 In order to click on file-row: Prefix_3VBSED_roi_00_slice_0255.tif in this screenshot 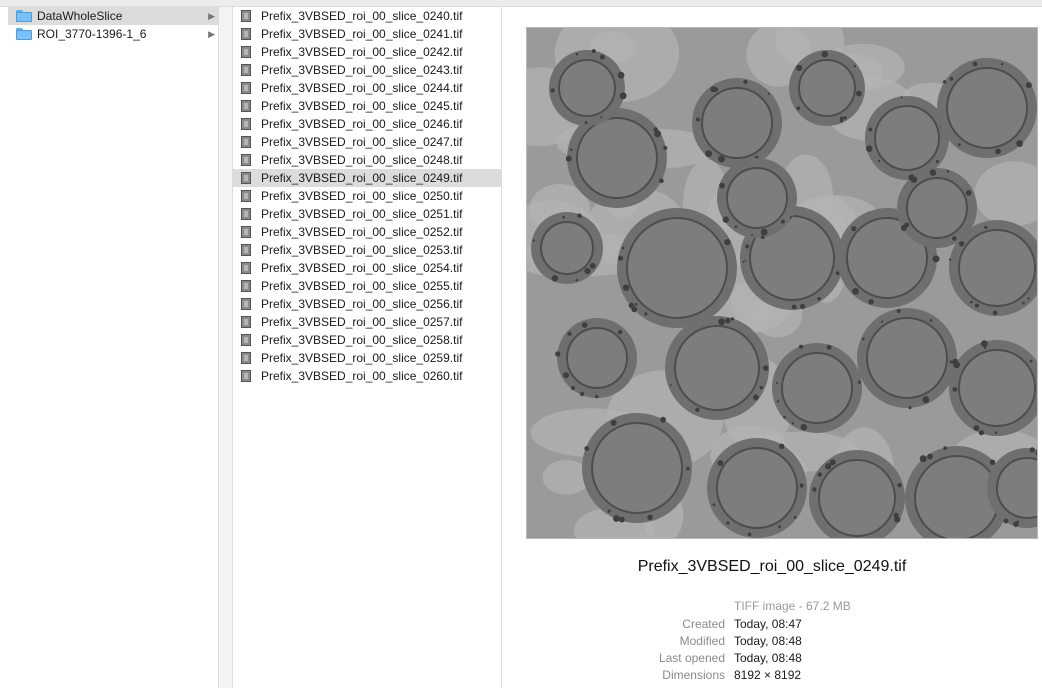, I will do `click(367, 286)`.